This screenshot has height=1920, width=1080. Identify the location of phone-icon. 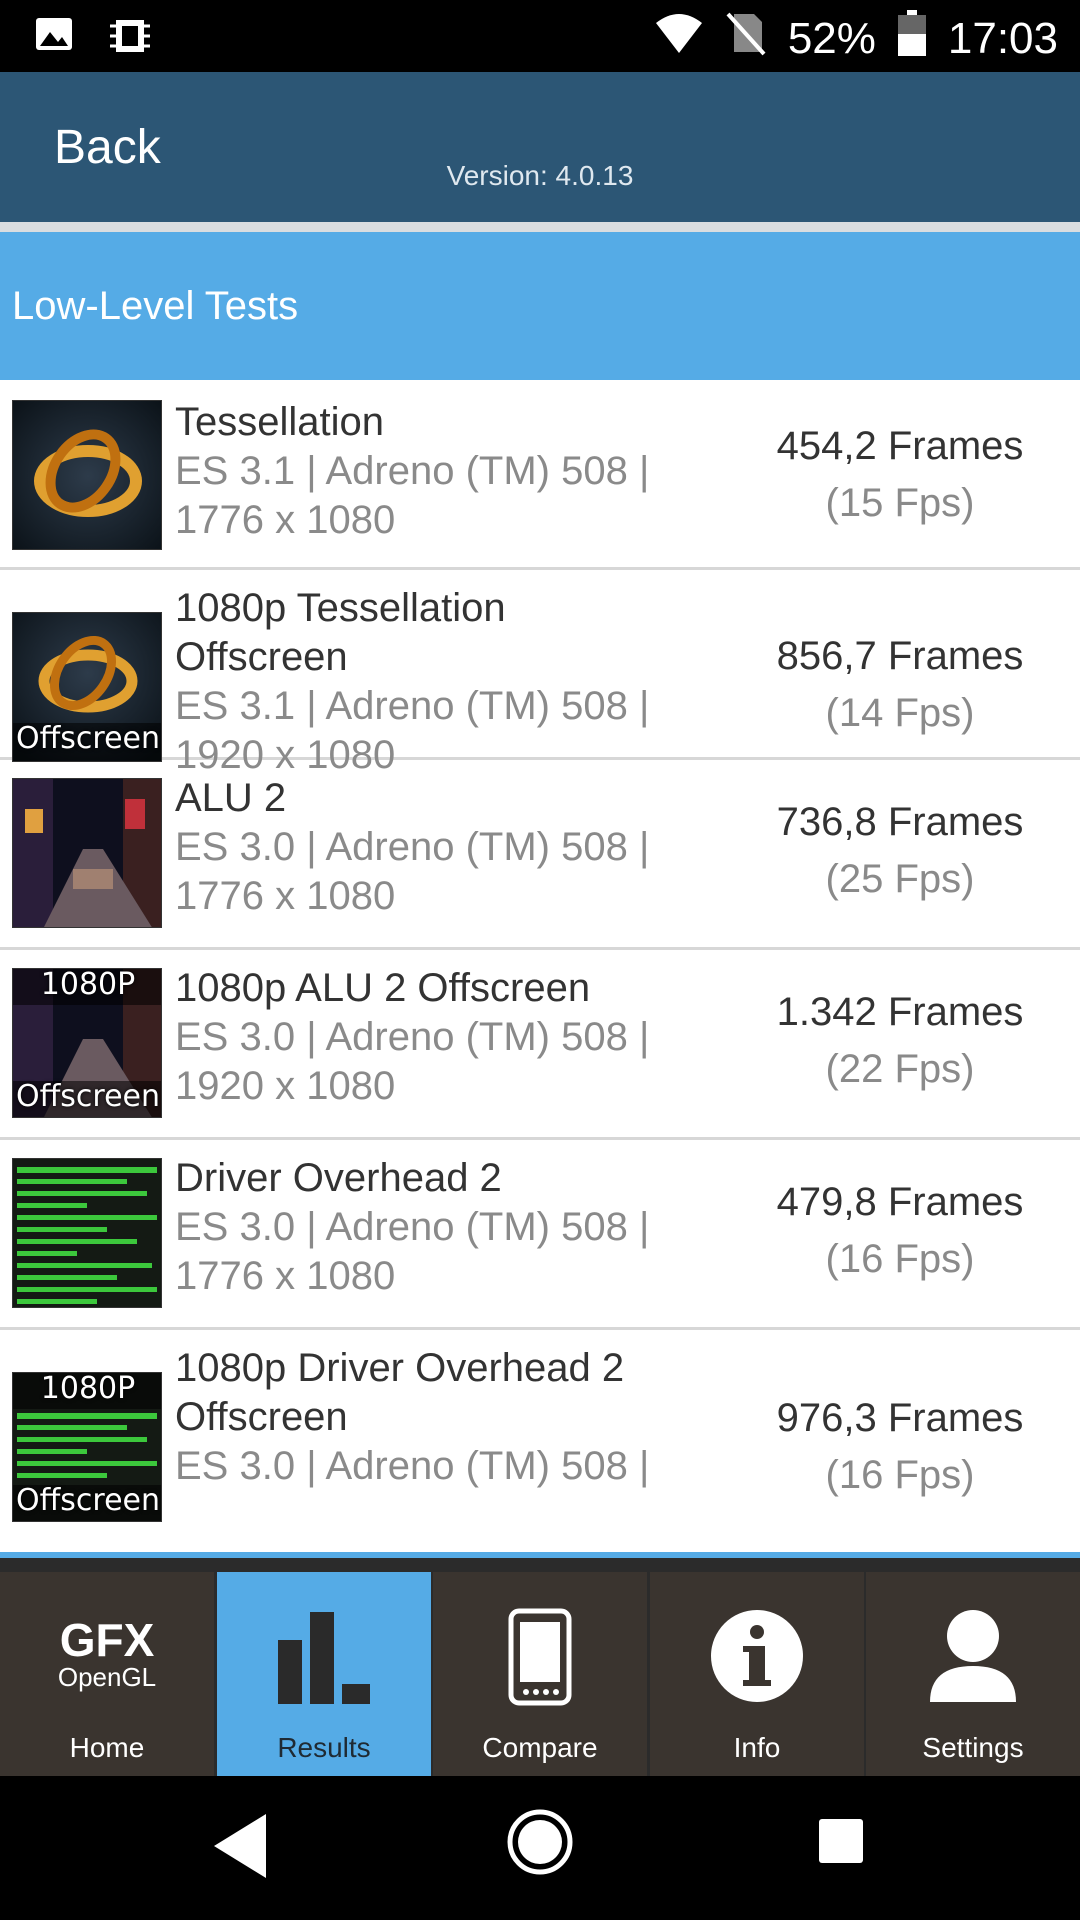
(540, 1659).